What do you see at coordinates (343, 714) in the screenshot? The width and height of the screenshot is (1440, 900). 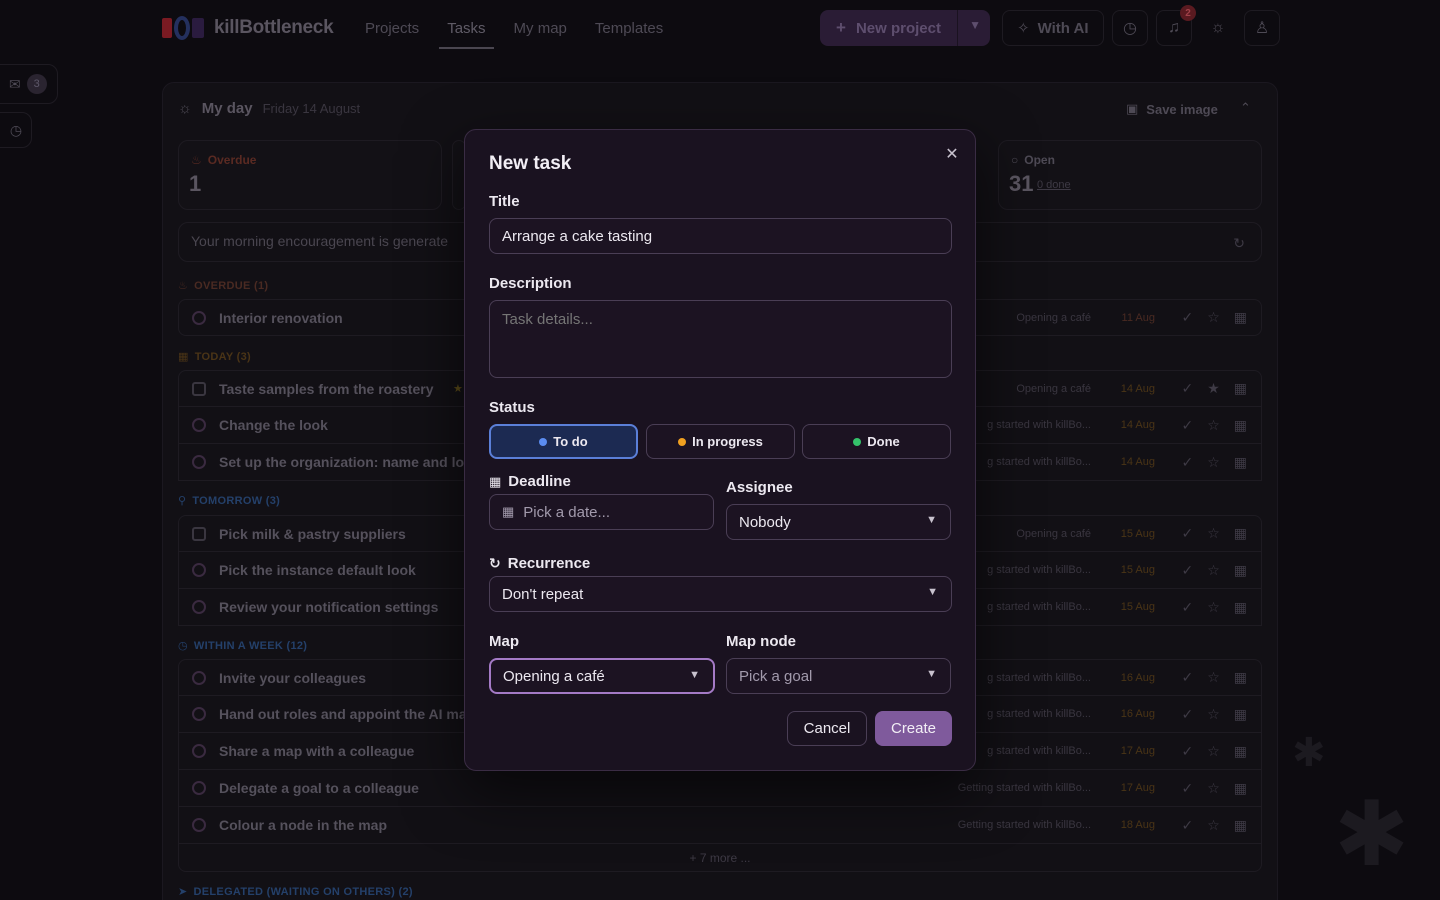 I see `task-name: Hand out roles and appoint the AI ma` at bounding box center [343, 714].